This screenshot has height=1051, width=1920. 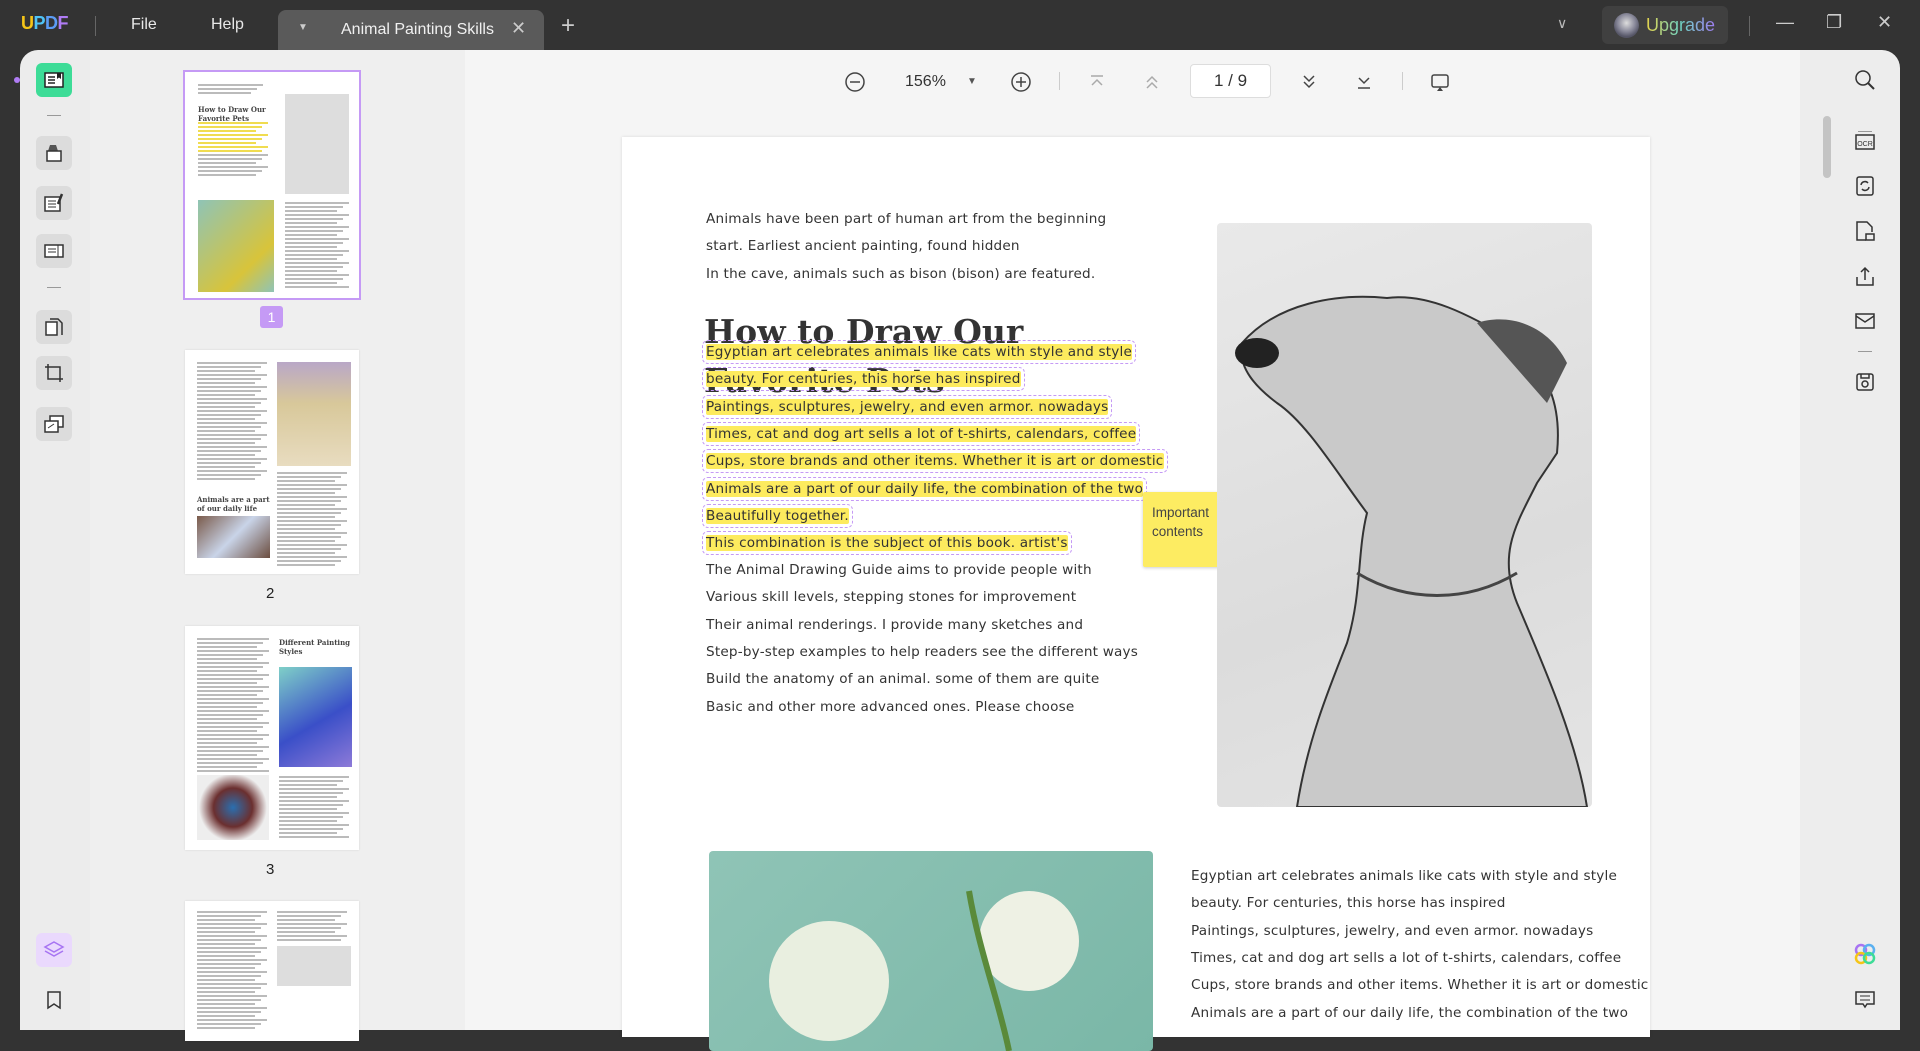 What do you see at coordinates (1865, 231) in the screenshot?
I see `protect-icon` at bounding box center [1865, 231].